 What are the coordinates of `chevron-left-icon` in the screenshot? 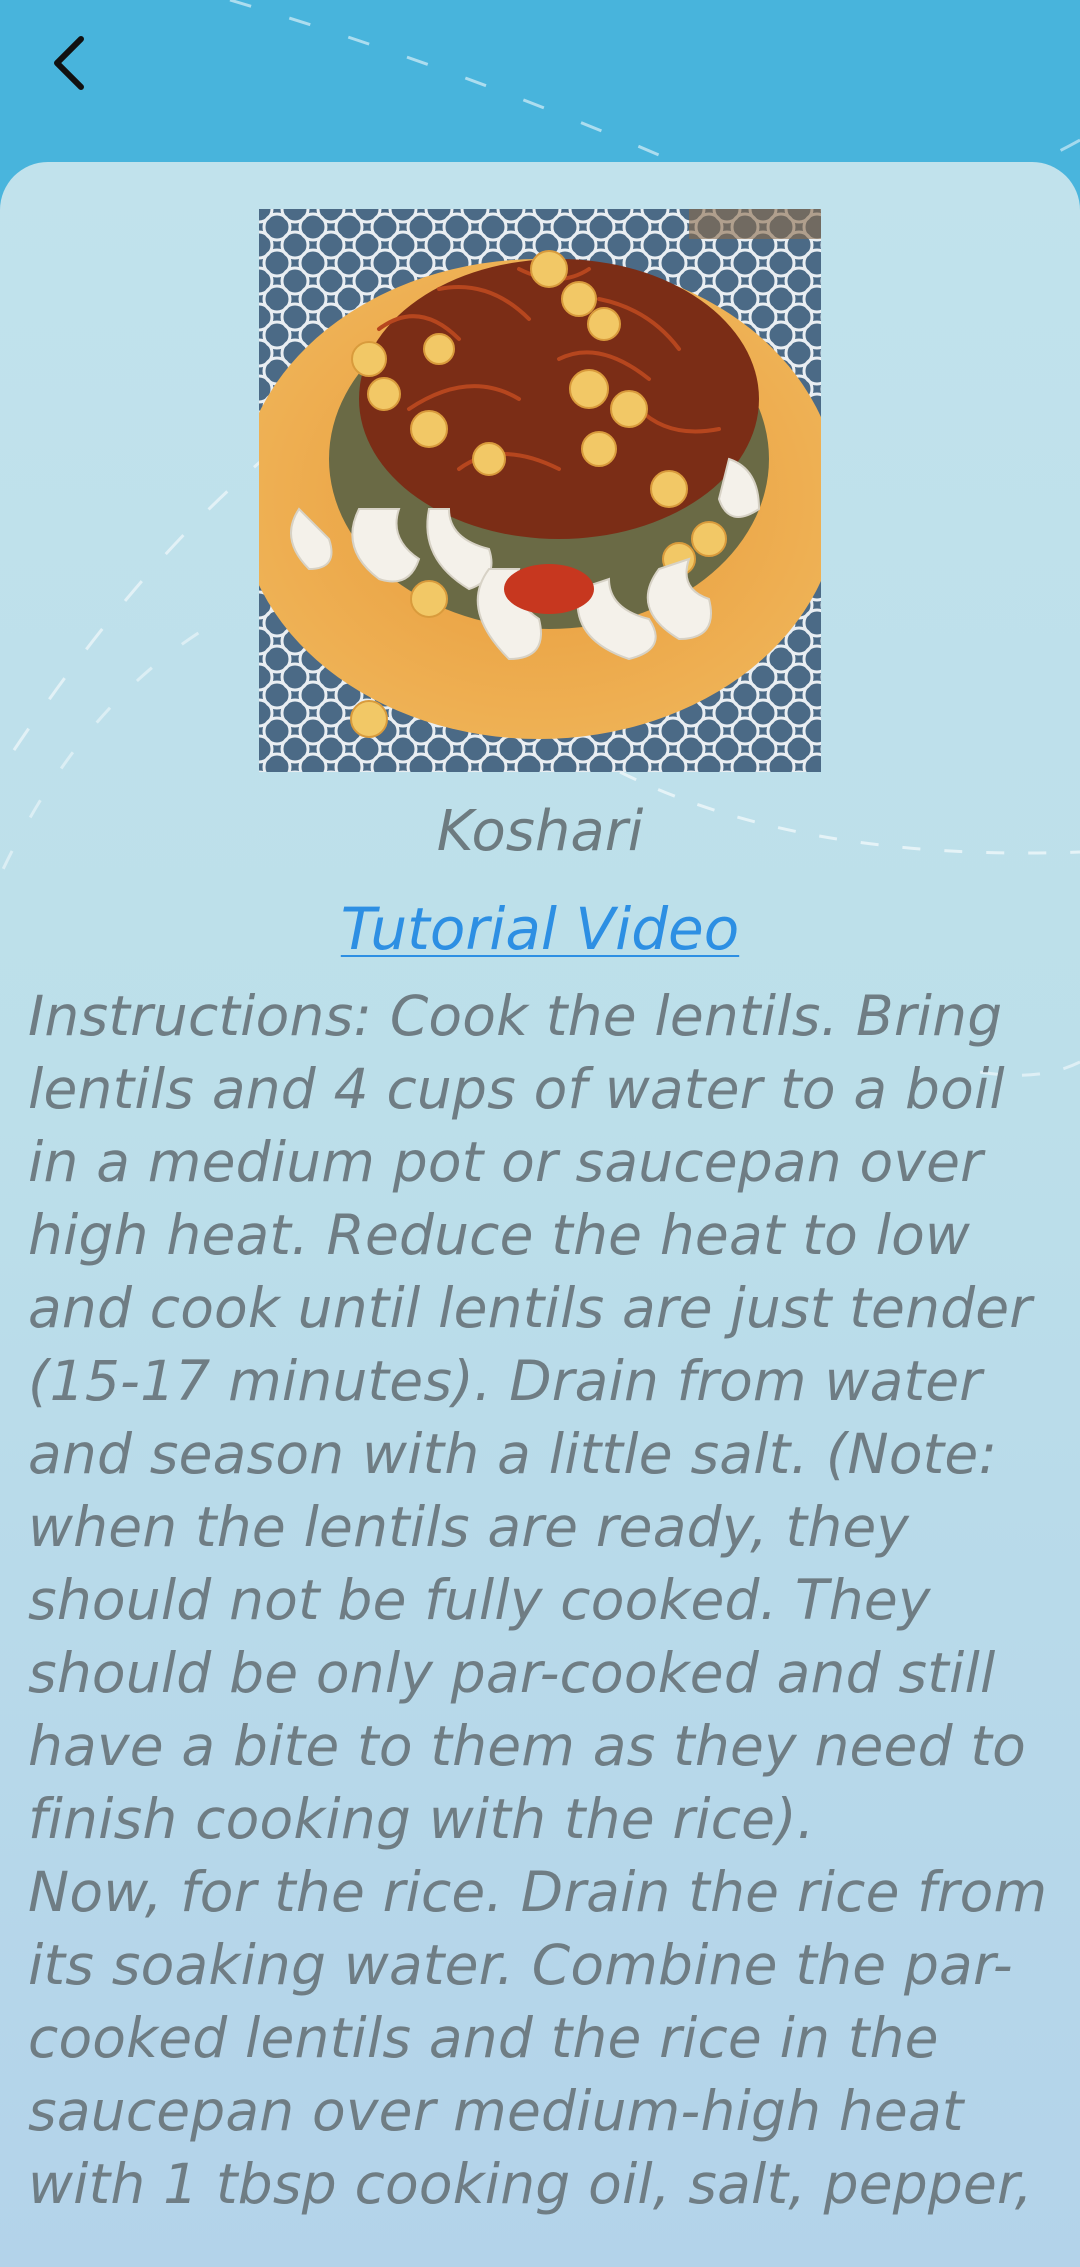 It's located at (69, 63).